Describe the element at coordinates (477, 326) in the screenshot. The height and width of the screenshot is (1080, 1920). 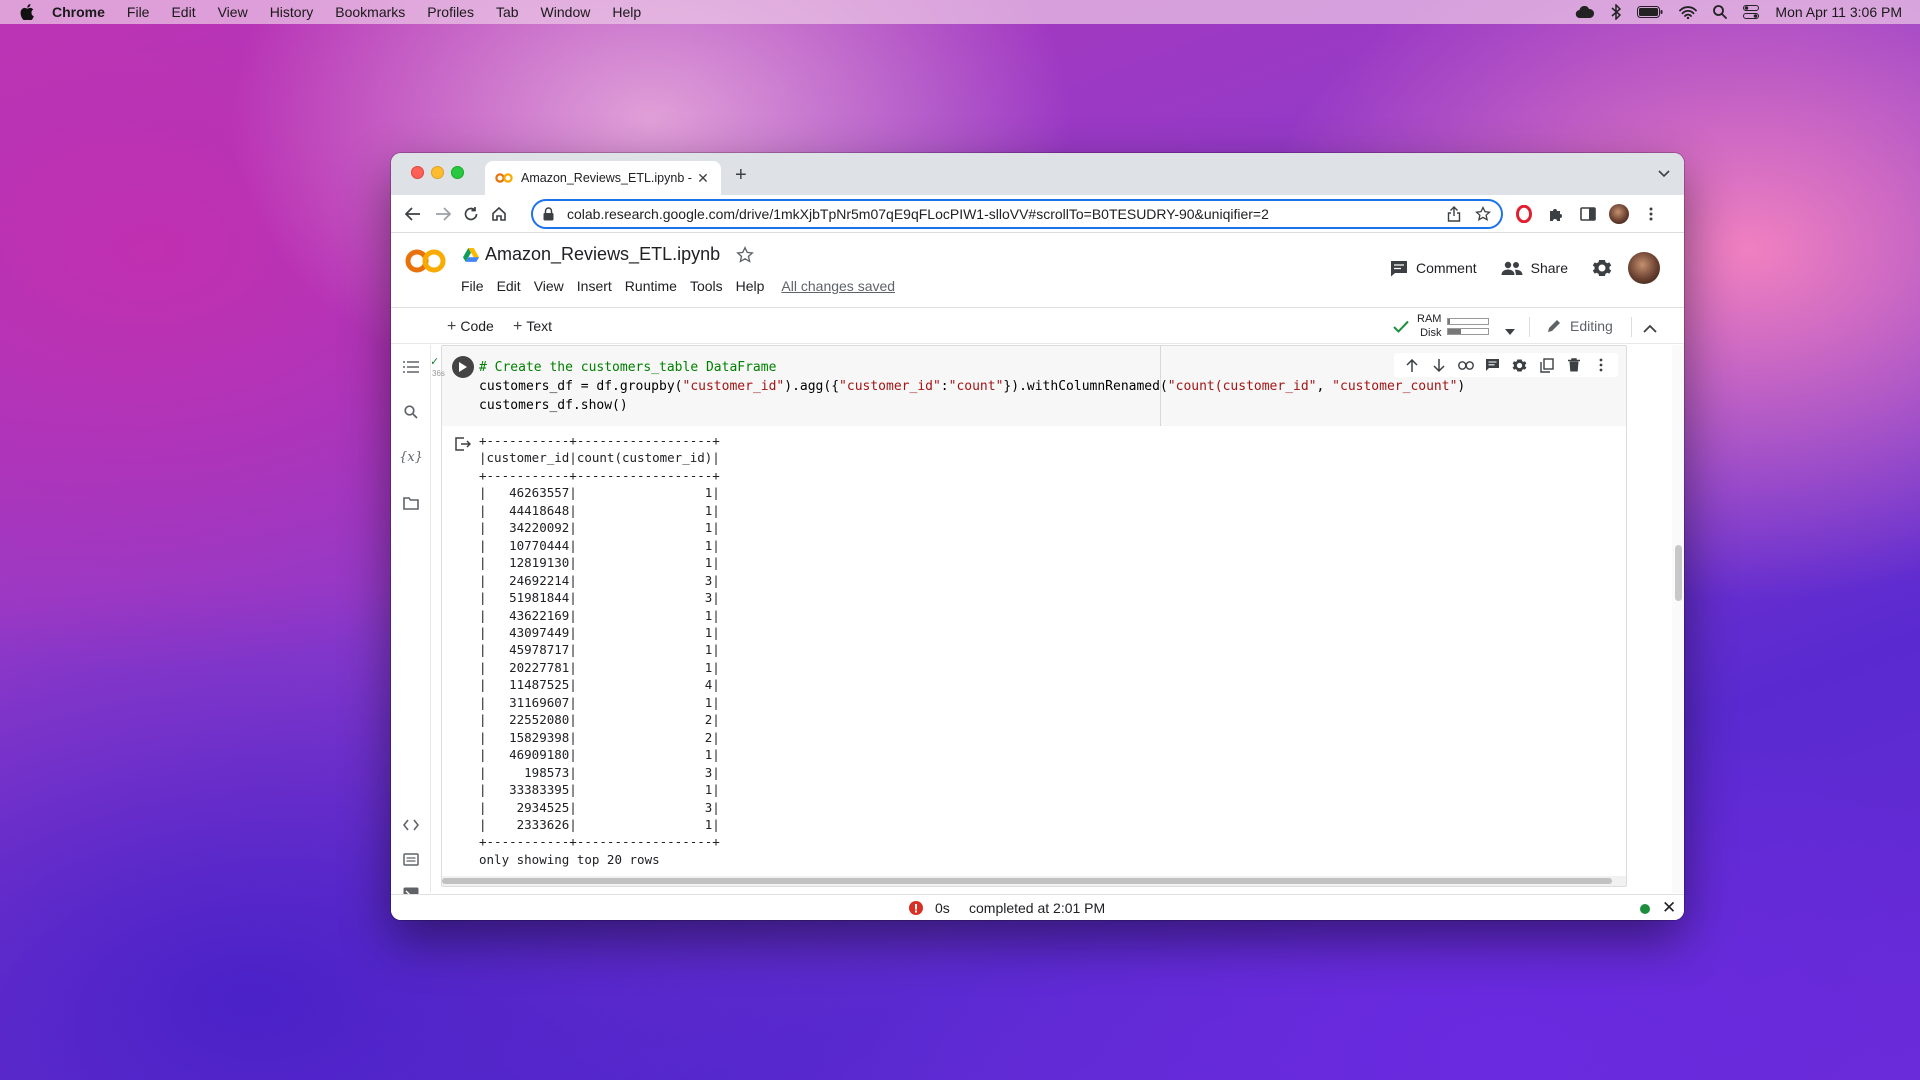
I see `add-code-label: Code` at that location.